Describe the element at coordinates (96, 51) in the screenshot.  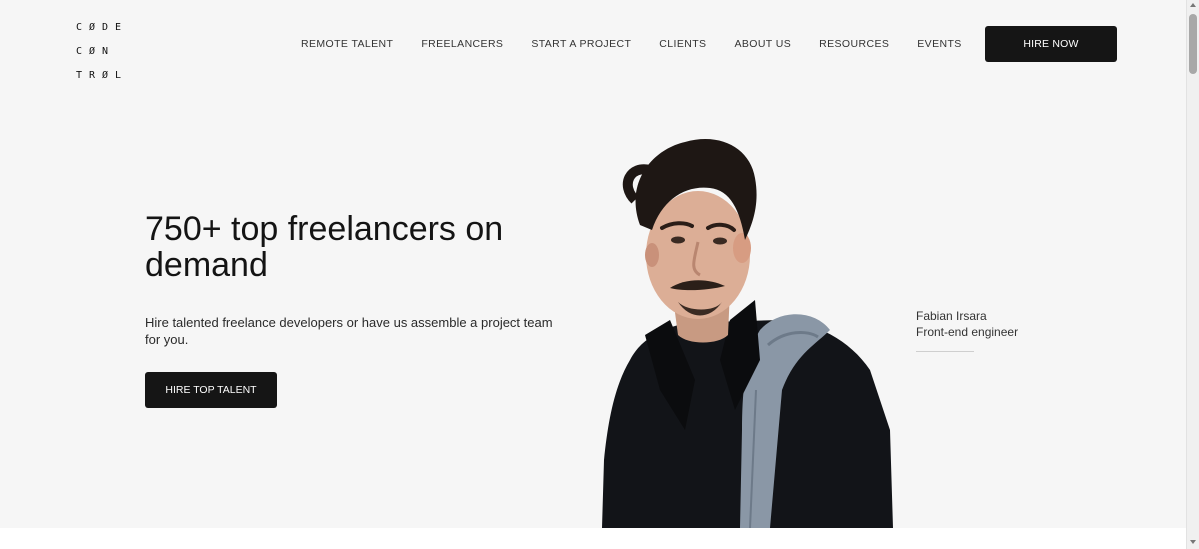
I see `logo-line-2: CØN` at that location.